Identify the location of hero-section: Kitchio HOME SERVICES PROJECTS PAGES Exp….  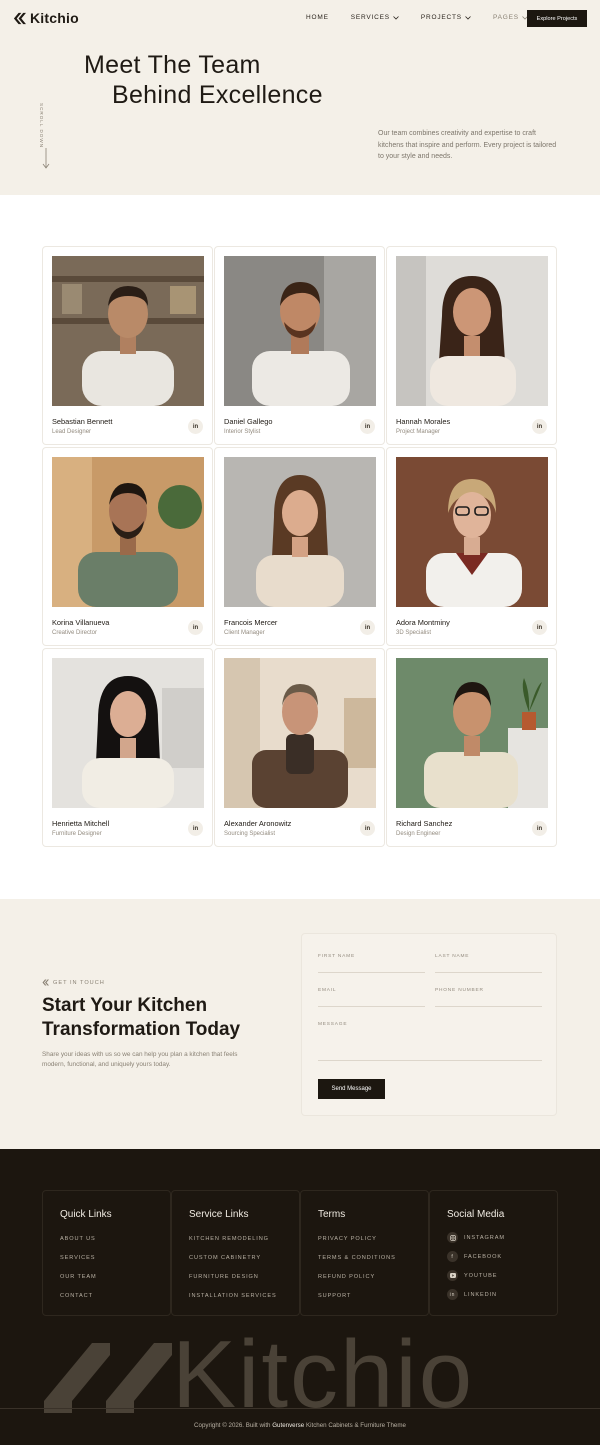
(300, 97).